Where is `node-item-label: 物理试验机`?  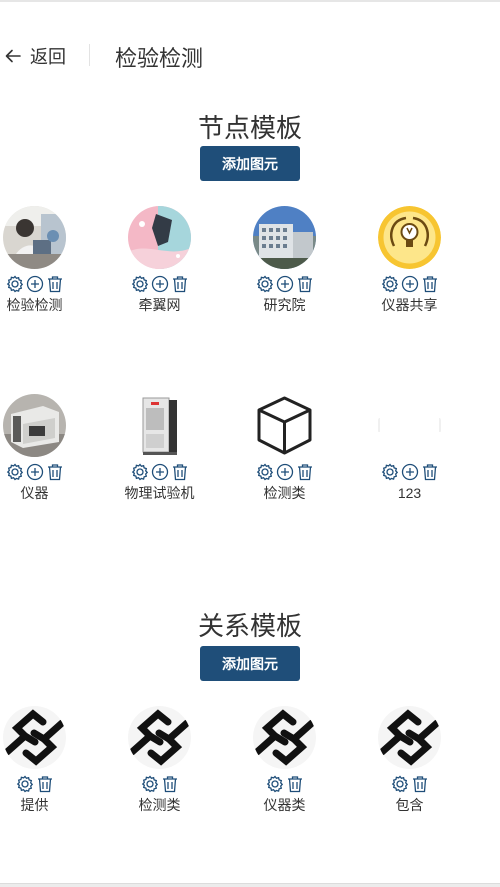 node-item-label: 物理试验机 is located at coordinates (159, 493).